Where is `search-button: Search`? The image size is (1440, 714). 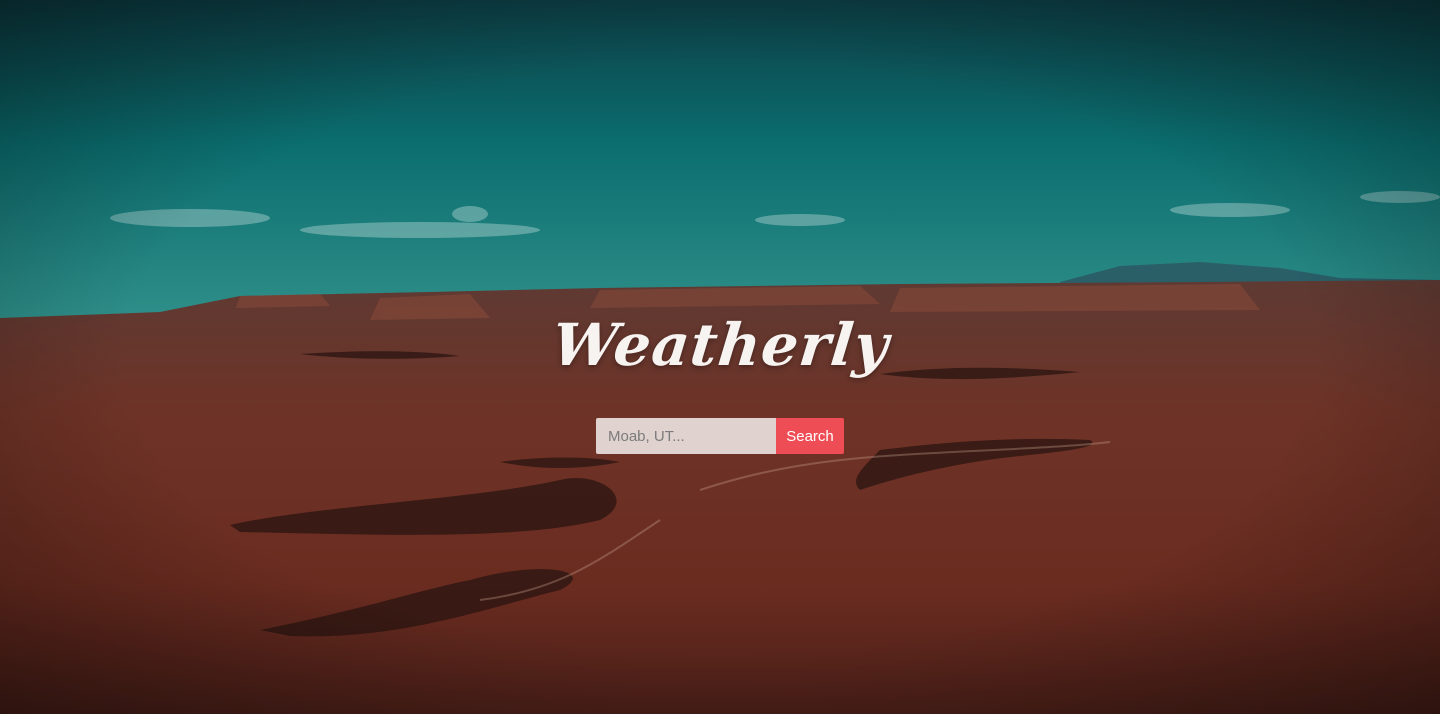 search-button: Search is located at coordinates (810, 436).